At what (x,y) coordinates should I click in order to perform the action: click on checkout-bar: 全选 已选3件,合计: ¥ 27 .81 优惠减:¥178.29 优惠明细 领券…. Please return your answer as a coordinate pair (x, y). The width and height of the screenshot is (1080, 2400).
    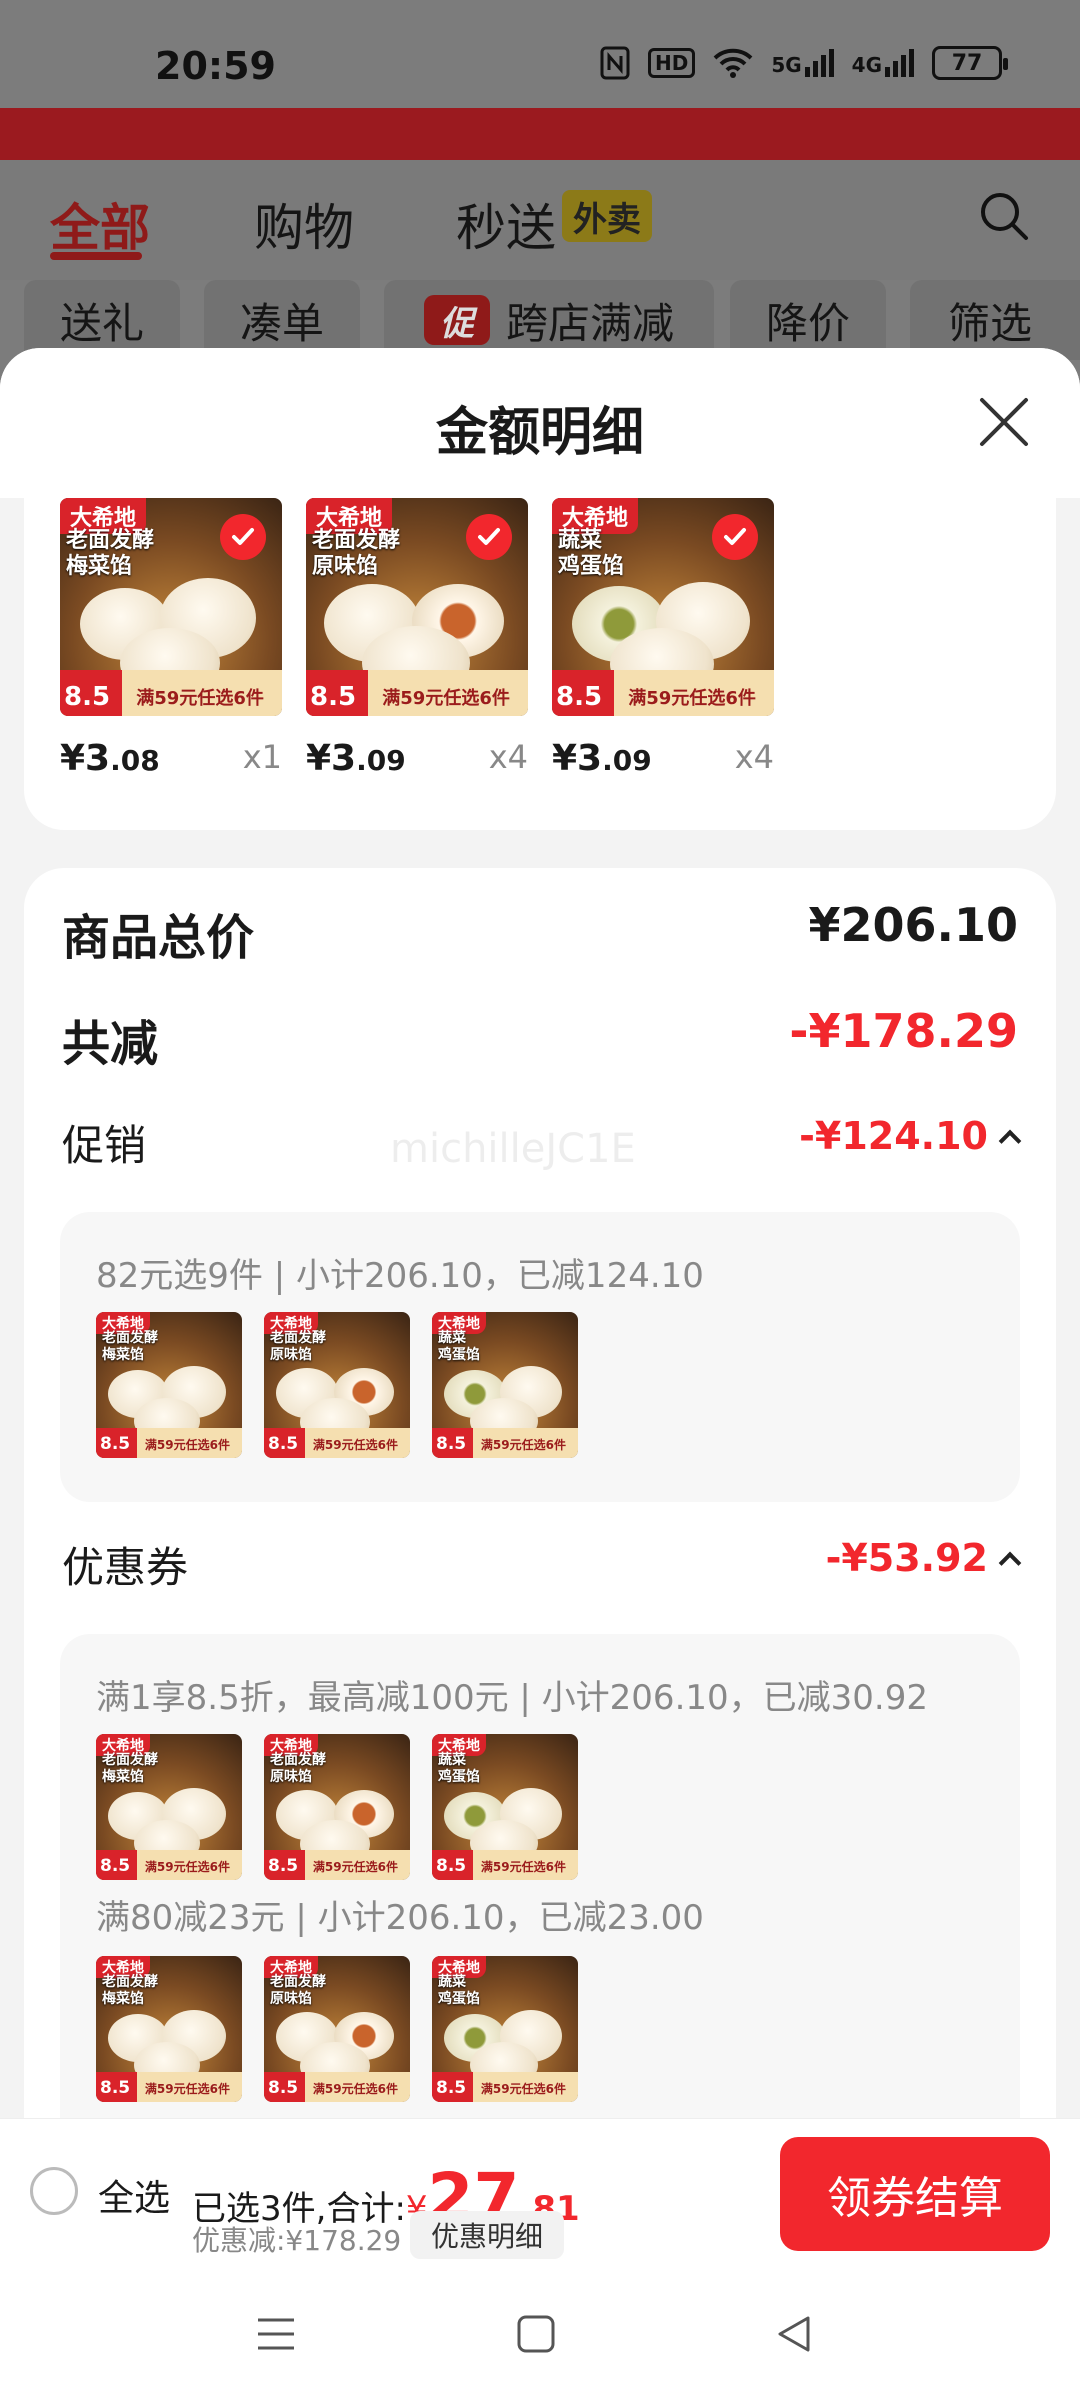
    Looking at the image, I should click on (540, 2193).